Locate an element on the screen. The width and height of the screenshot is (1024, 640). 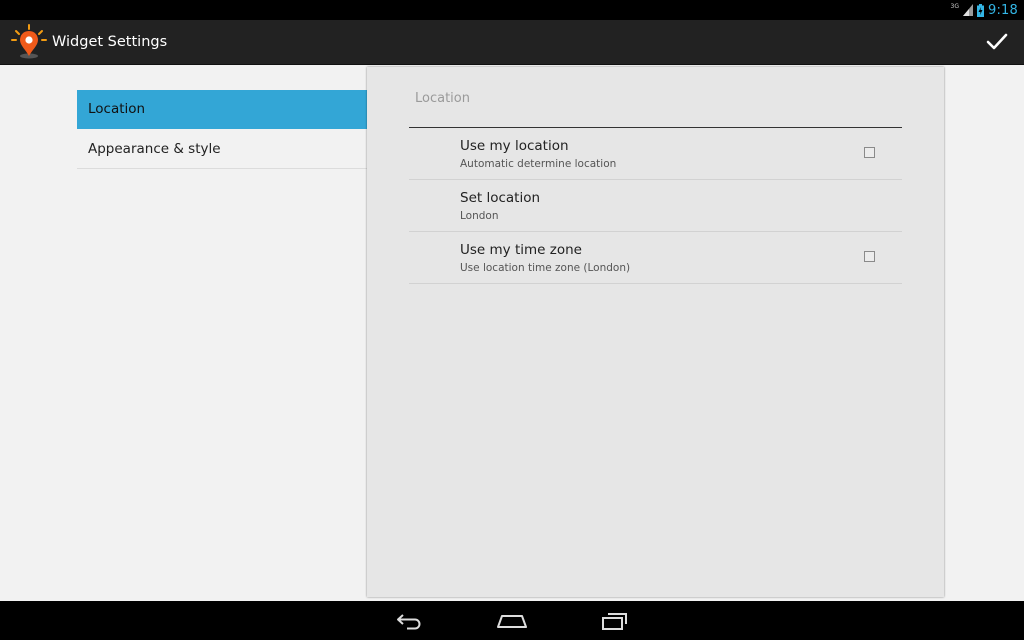
pref-summary: Use location time zone (London) is located at coordinates (545, 268).